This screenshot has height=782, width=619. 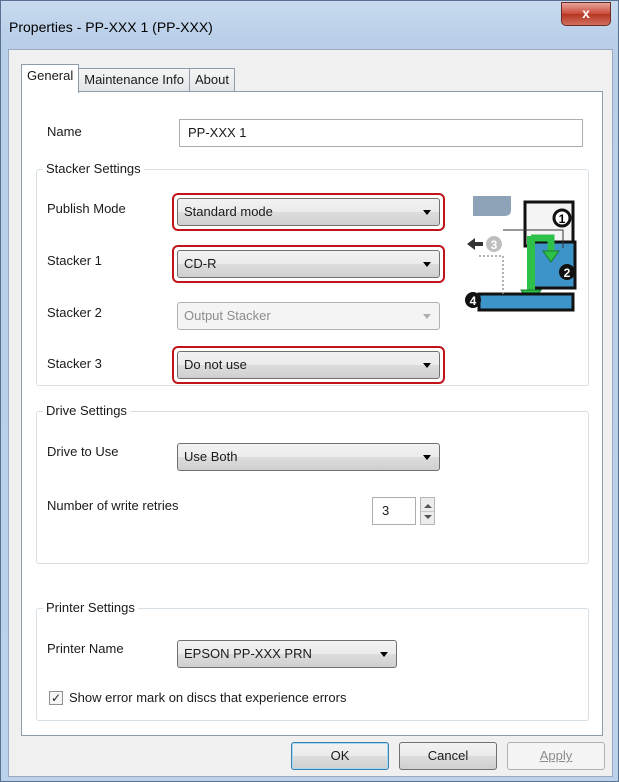 I want to click on printer-name-select: EPSON PP-XXX PRN, so click(x=287, y=654).